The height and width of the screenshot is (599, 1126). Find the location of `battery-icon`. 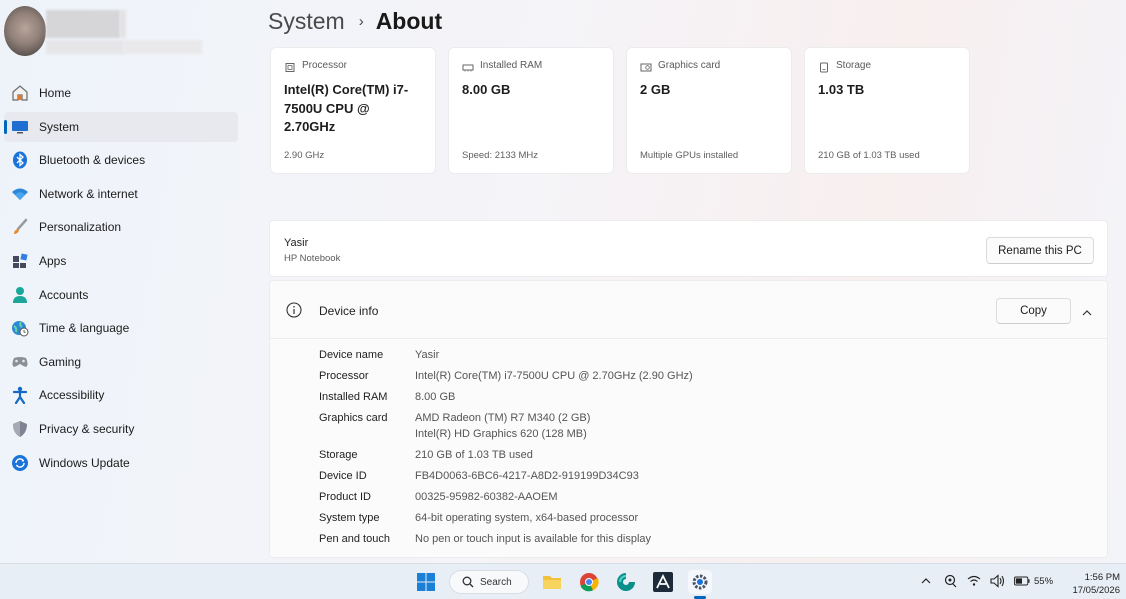

battery-icon is located at coordinates (1022, 581).